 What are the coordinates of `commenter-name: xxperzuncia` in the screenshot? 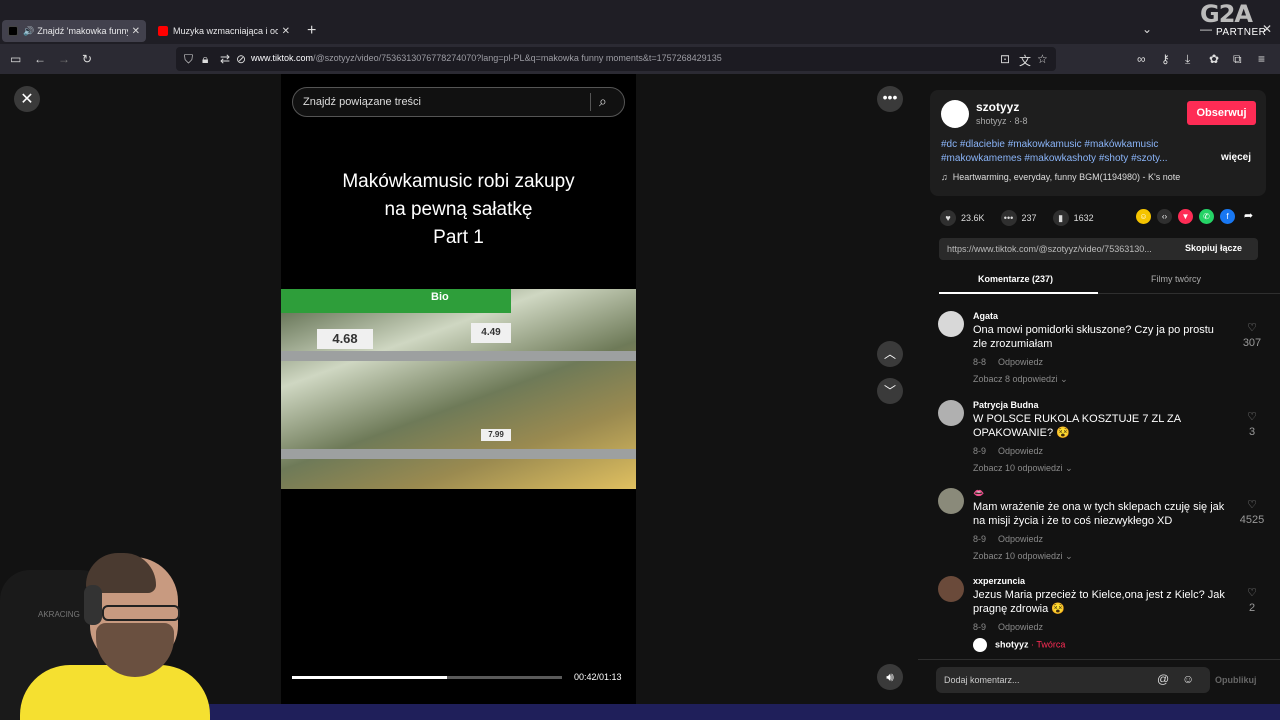 It's located at (999, 581).